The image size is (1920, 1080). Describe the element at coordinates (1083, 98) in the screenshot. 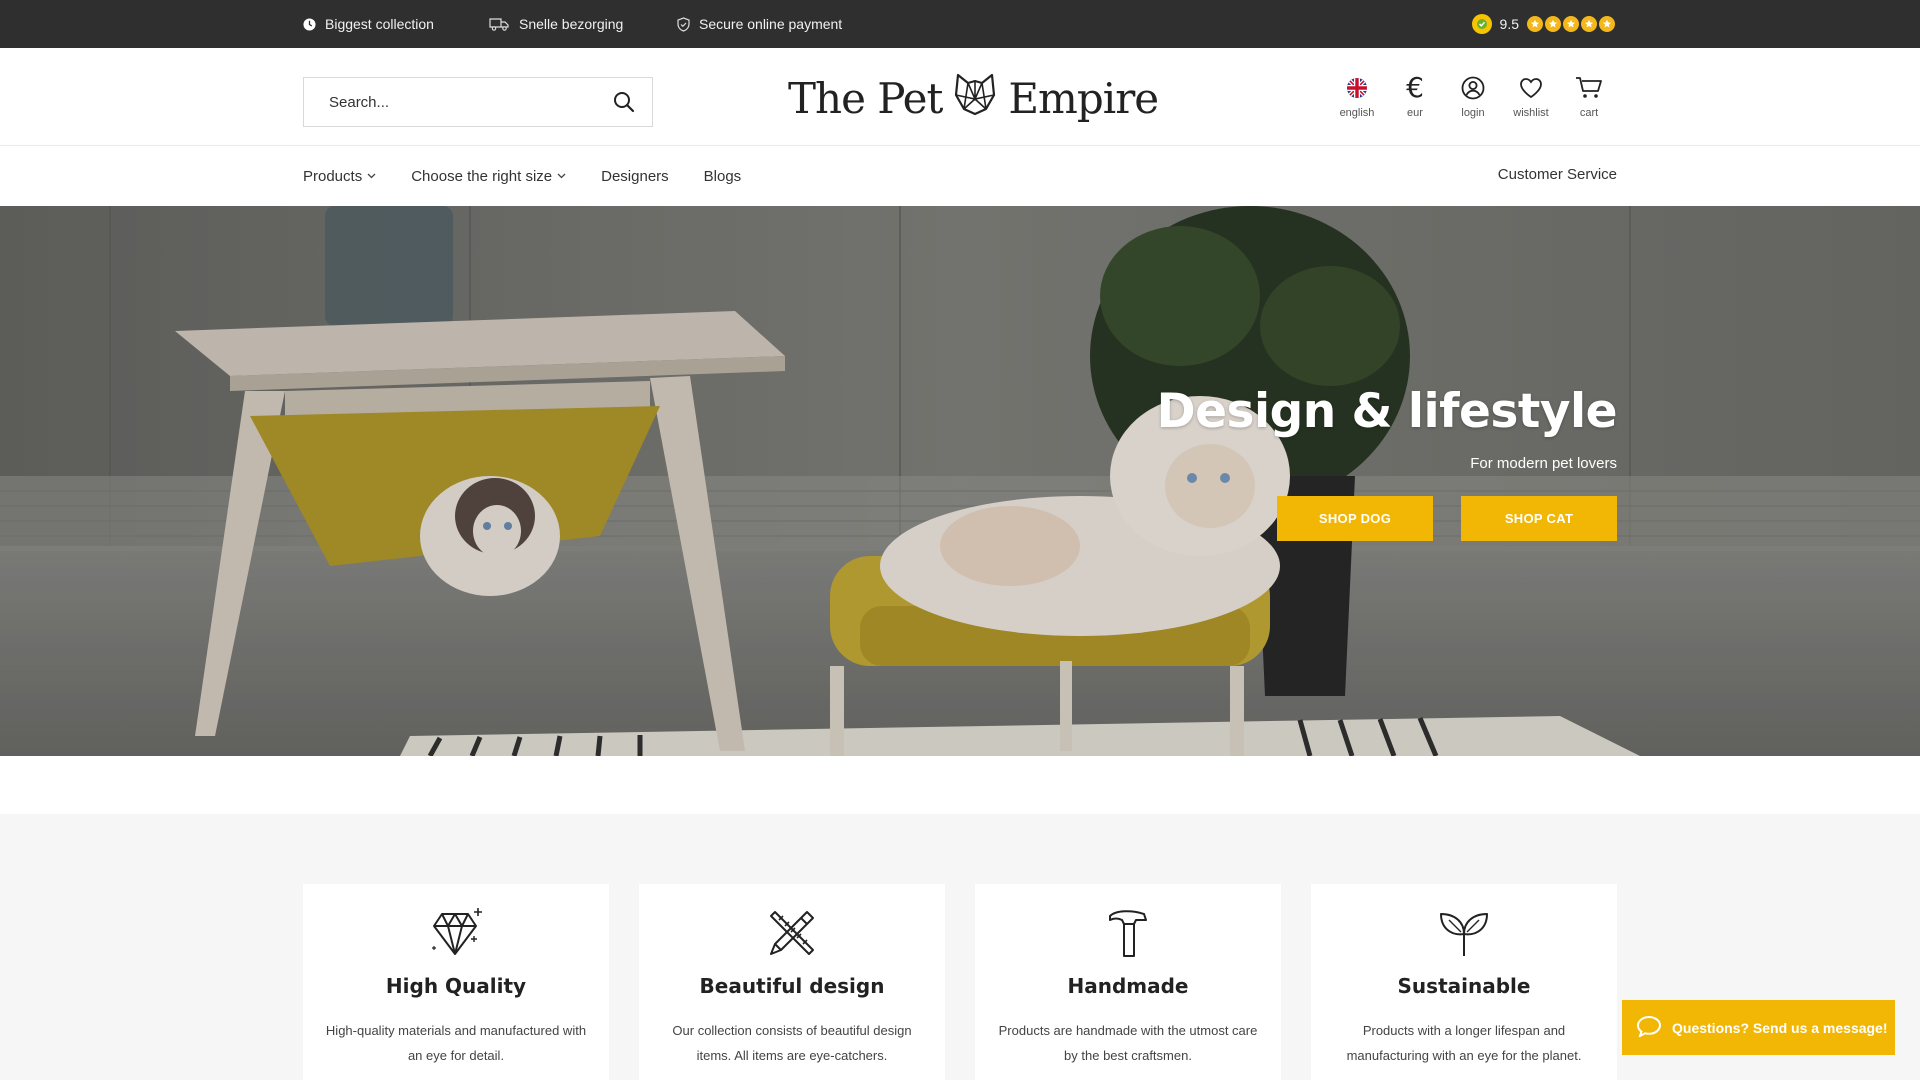

I see `logo-text-right: Empire` at that location.